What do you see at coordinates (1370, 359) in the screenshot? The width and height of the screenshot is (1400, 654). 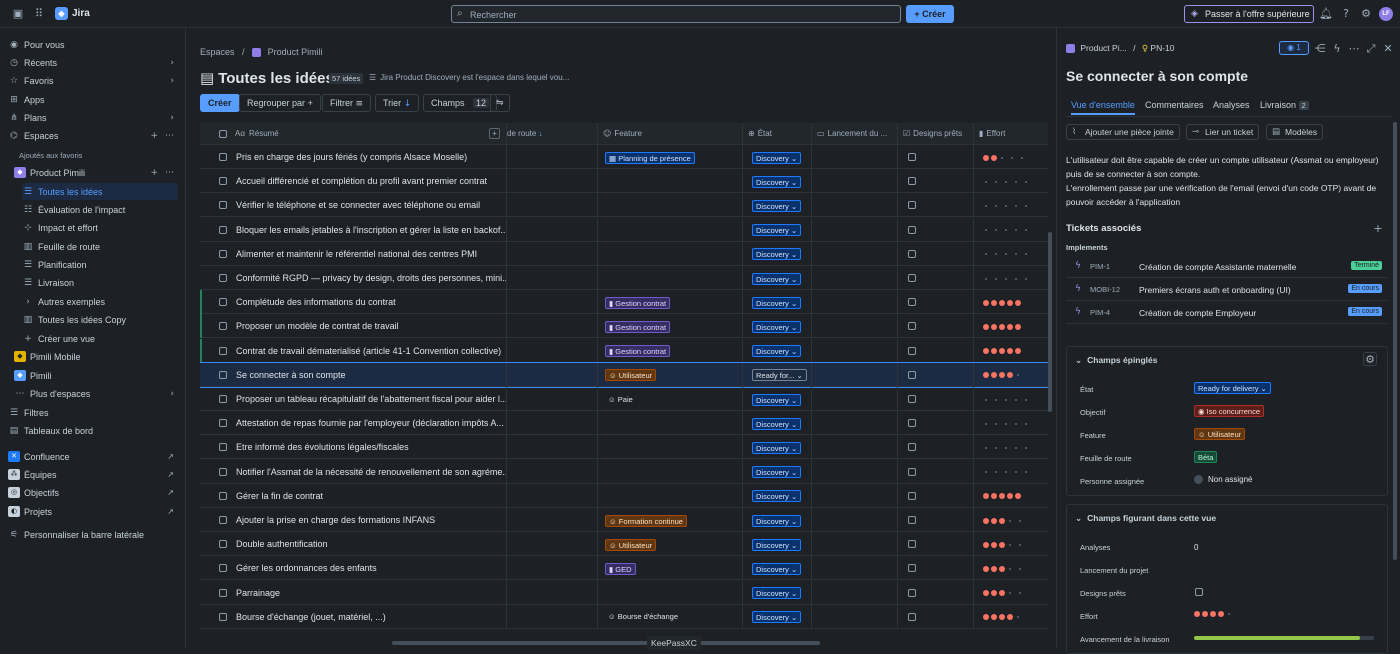 I see `gear-icon: ⚙` at bounding box center [1370, 359].